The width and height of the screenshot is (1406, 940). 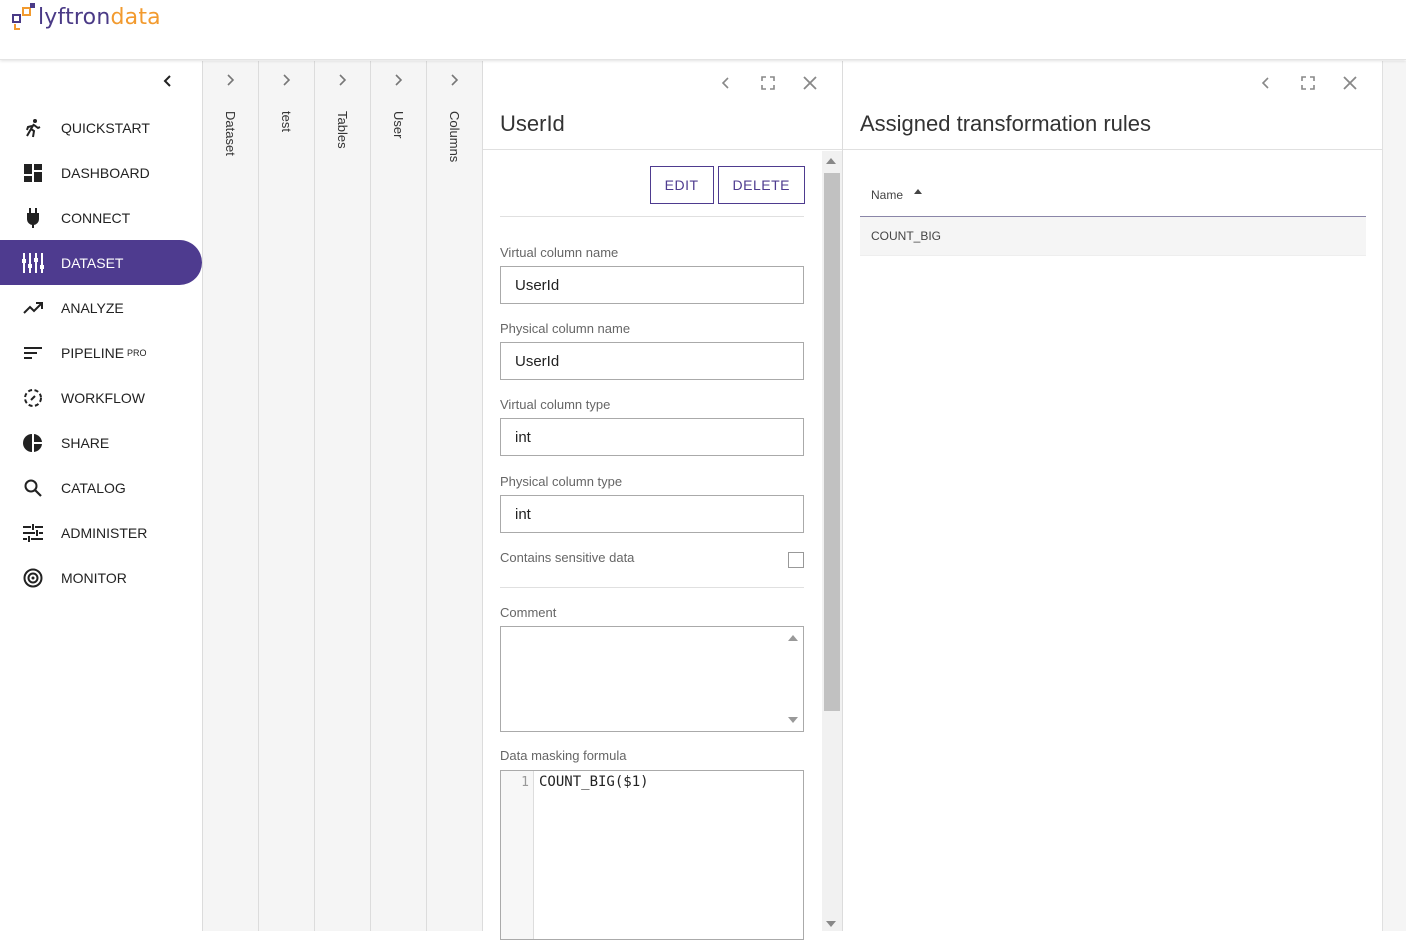 What do you see at coordinates (652, 437) in the screenshot?
I see `virtual-column-type-field: int` at bounding box center [652, 437].